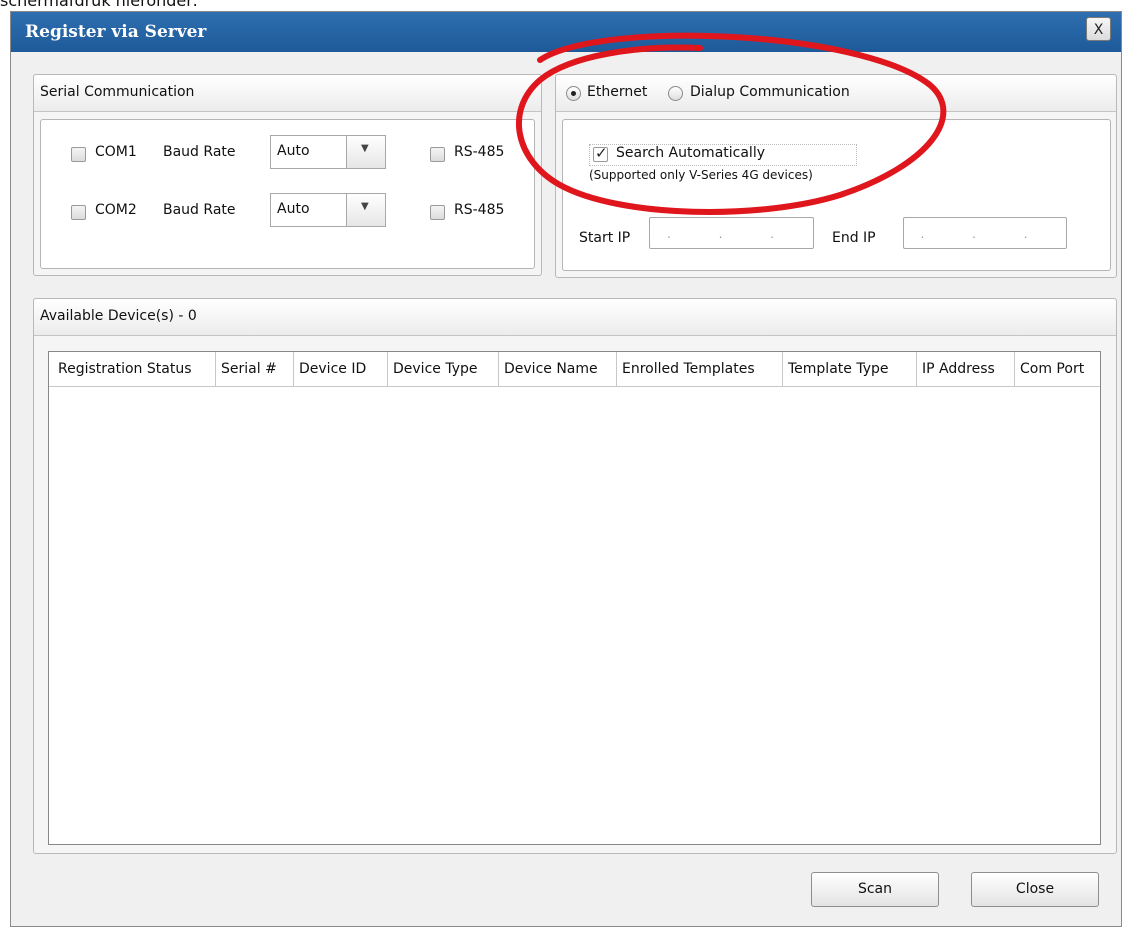 This screenshot has height=927, width=1132. I want to click on search-automatically-checkbox: ✓, so click(600, 153).